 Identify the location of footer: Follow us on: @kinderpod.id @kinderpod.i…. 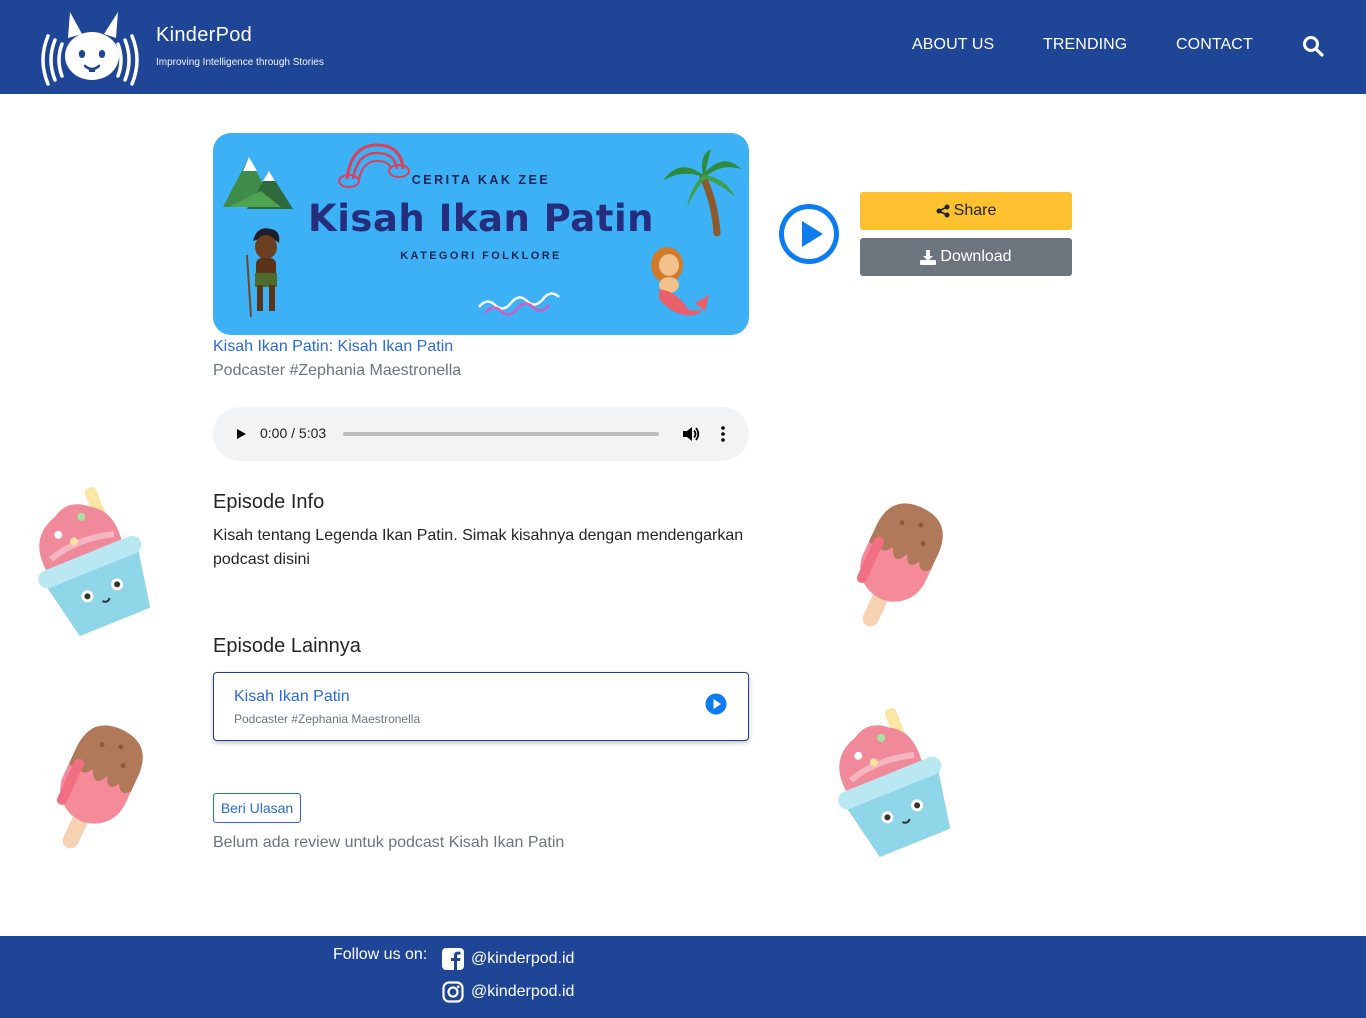
(683, 977).